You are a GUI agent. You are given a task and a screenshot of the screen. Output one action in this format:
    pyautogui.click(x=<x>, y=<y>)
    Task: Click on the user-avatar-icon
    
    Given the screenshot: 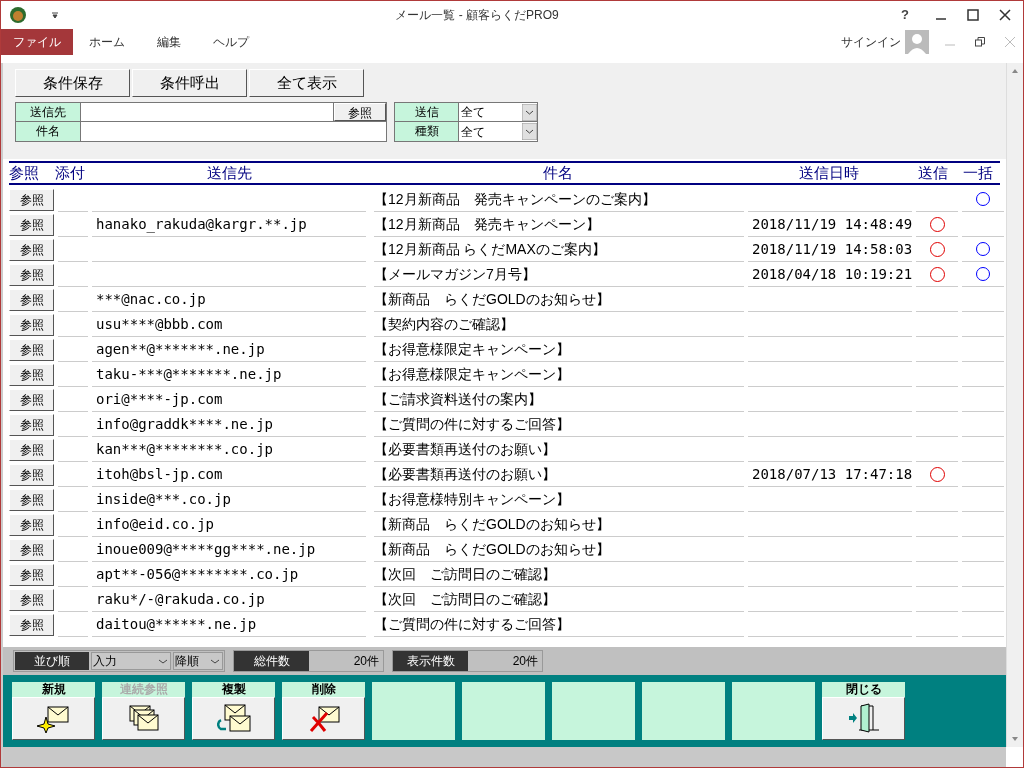 What is the action you would take?
    pyautogui.click(x=917, y=42)
    